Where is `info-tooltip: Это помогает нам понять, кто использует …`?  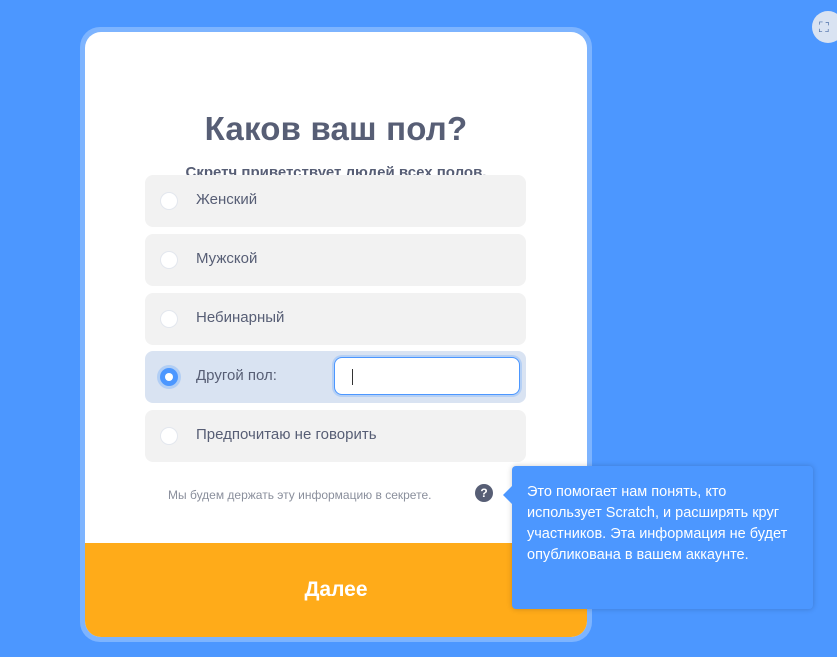
info-tooltip: Это помогает нам понять, кто использует … is located at coordinates (658, 537).